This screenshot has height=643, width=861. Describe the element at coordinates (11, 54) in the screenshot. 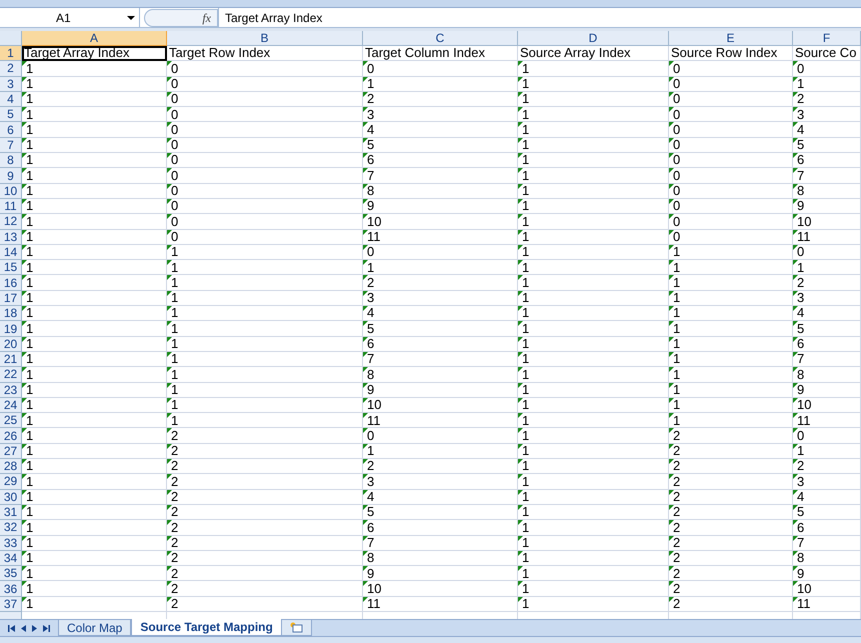

I see `row-header: 1` at that location.